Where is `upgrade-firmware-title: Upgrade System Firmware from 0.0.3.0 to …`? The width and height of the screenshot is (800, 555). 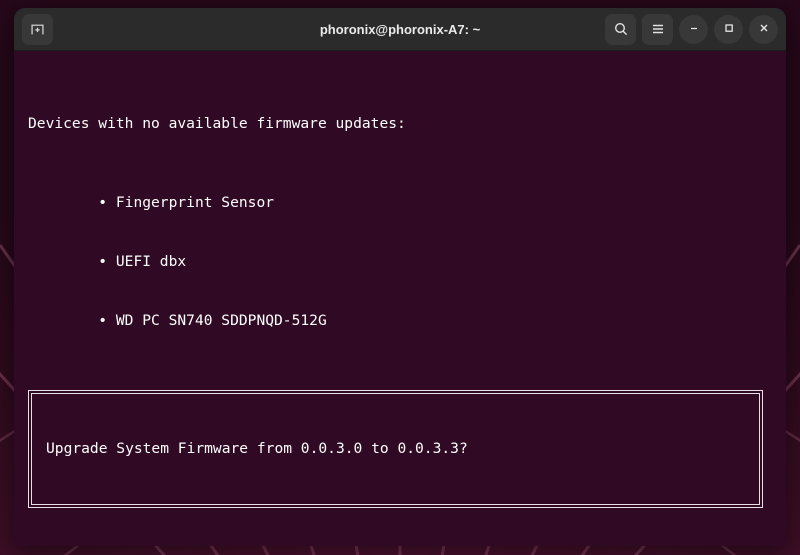 upgrade-firmware-title: Upgrade System Firmware from 0.0.3.0 to … is located at coordinates (257, 449).